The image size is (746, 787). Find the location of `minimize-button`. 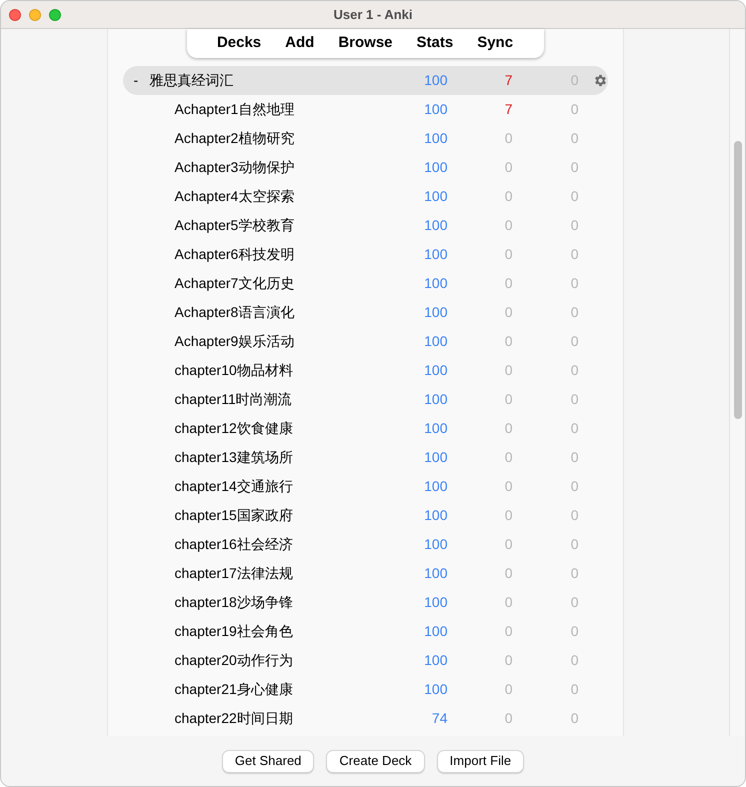

minimize-button is located at coordinates (35, 14).